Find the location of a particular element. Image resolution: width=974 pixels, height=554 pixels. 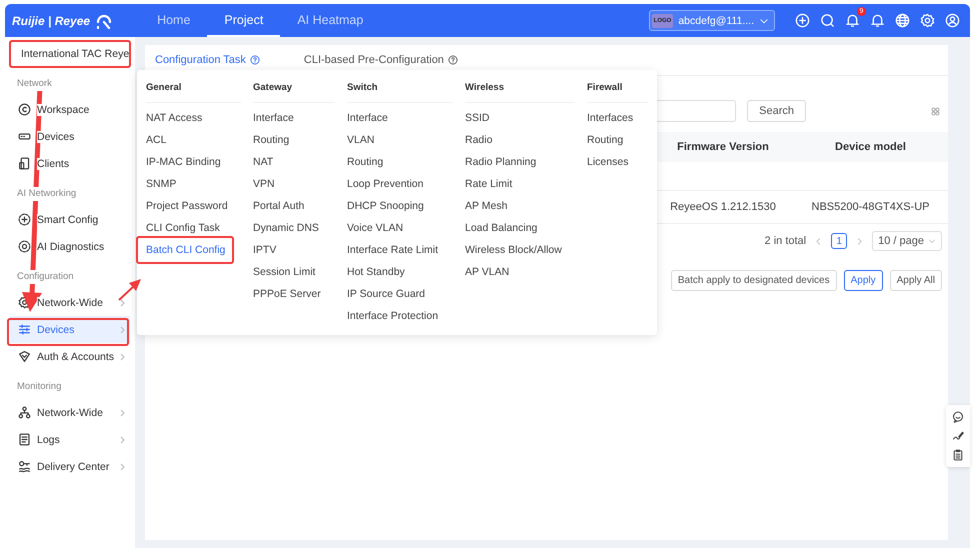

menu-item: ACL is located at coordinates (156, 140).